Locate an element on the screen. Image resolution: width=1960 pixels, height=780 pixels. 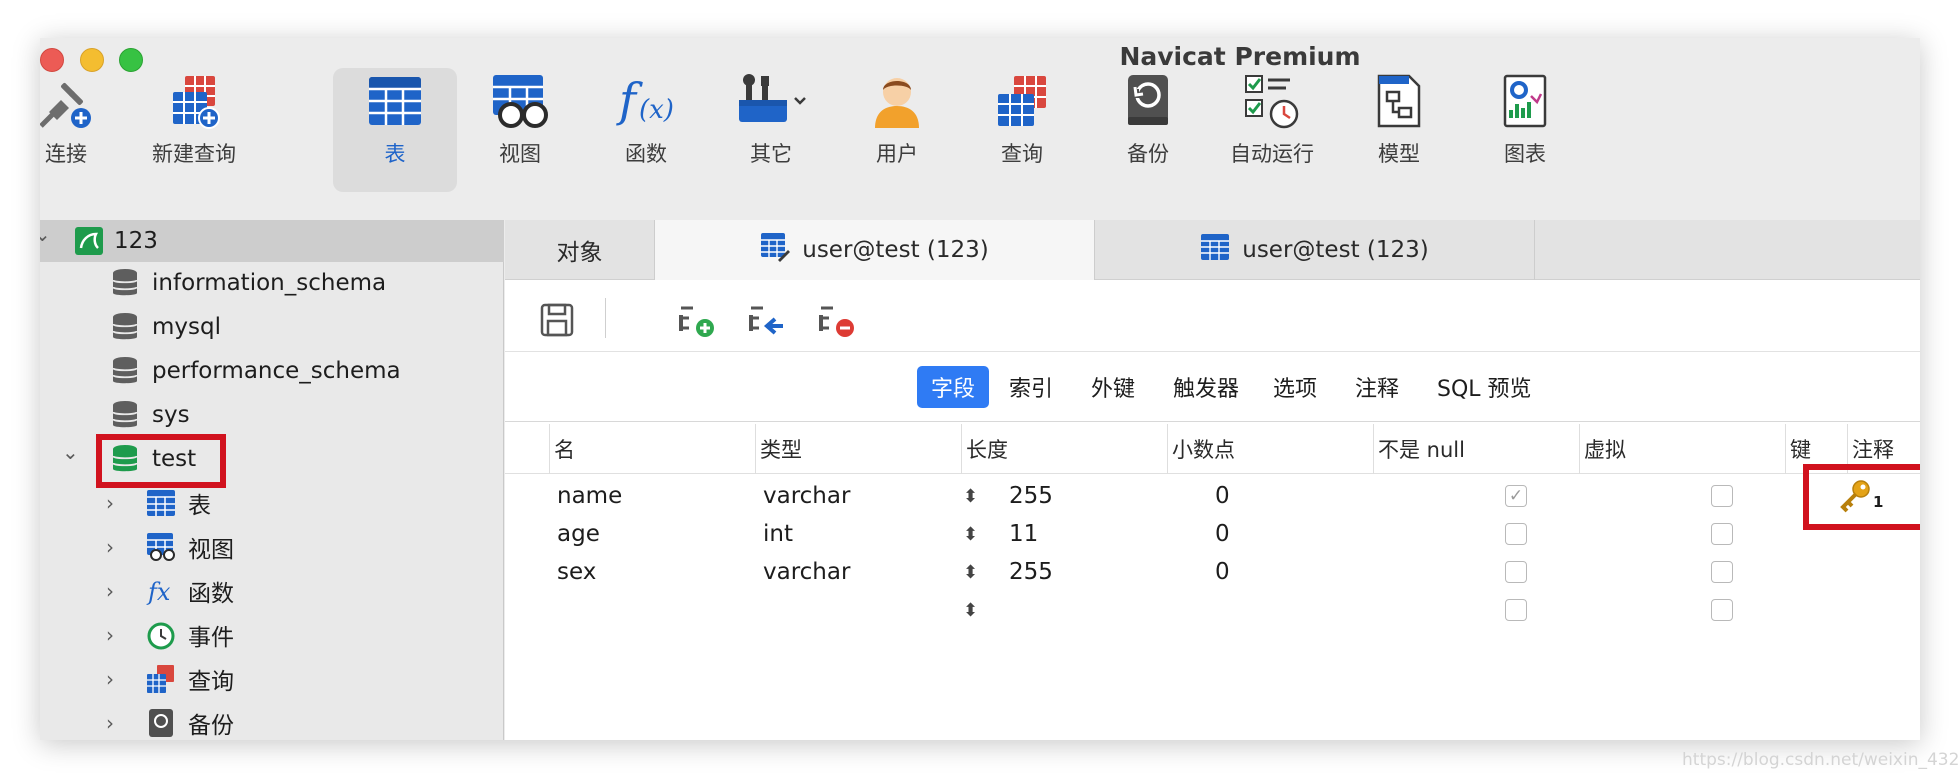
toolbar-automation-button: 自动运行 is located at coordinates (1272, 130).